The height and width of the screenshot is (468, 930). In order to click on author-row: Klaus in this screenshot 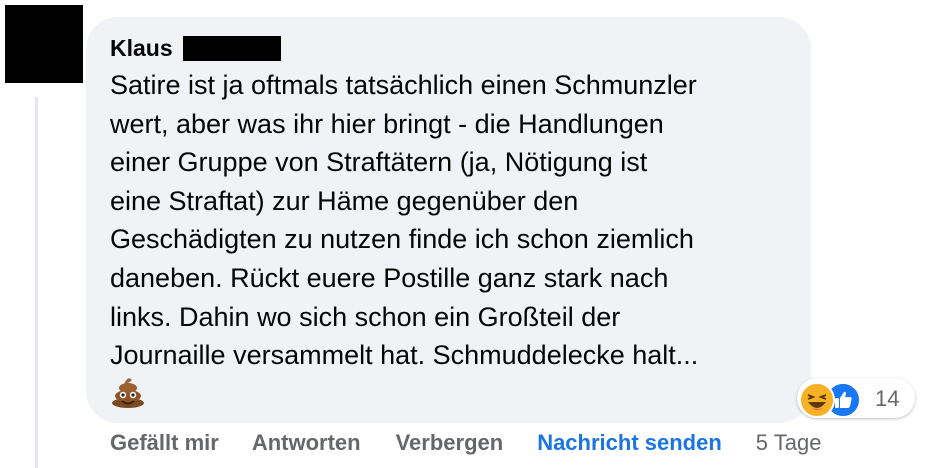, I will do `click(195, 48)`.